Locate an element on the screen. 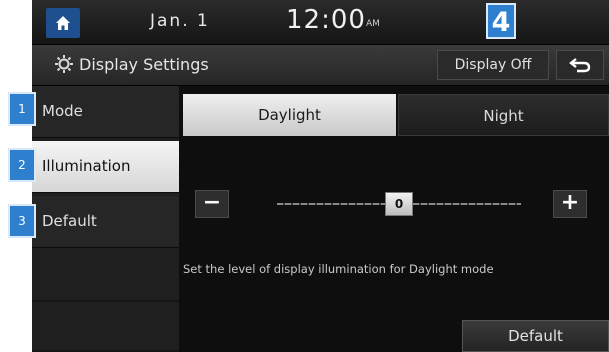  display-off-button: Display Off is located at coordinates (493, 65).